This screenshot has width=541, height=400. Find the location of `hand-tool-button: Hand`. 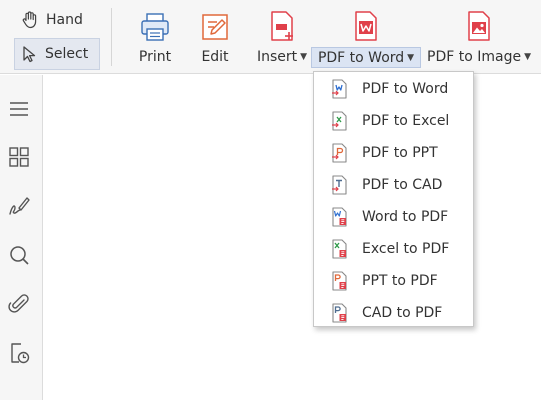

hand-tool-button: Hand is located at coordinates (57, 20).